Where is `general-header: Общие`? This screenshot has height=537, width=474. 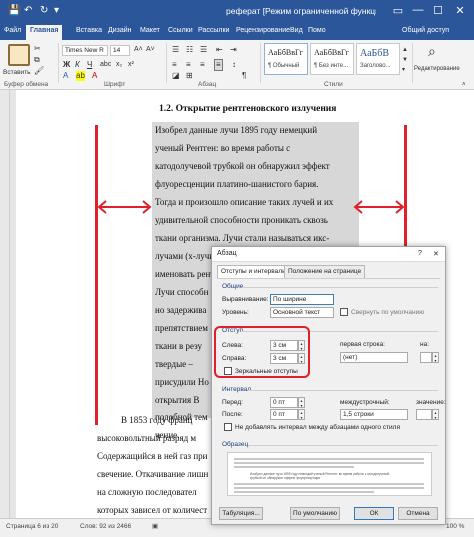
general-header: Общие is located at coordinates (233, 286).